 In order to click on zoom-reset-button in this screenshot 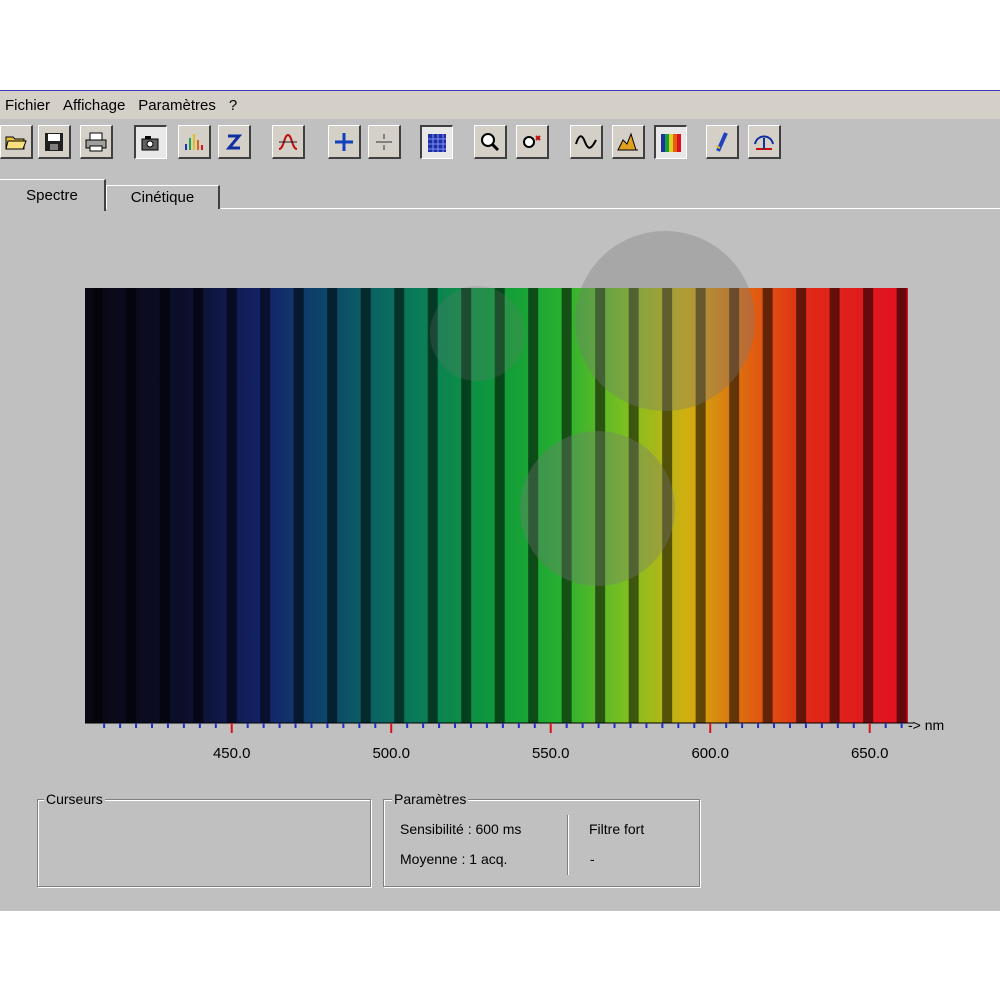, I will do `click(532, 142)`.